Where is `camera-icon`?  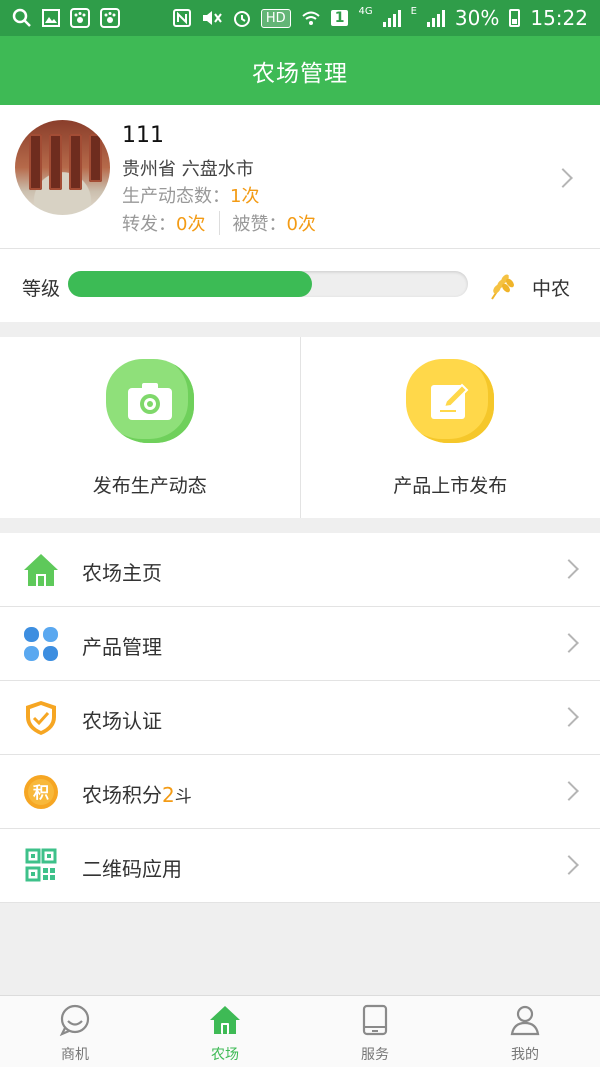
camera-icon is located at coordinates (149, 401).